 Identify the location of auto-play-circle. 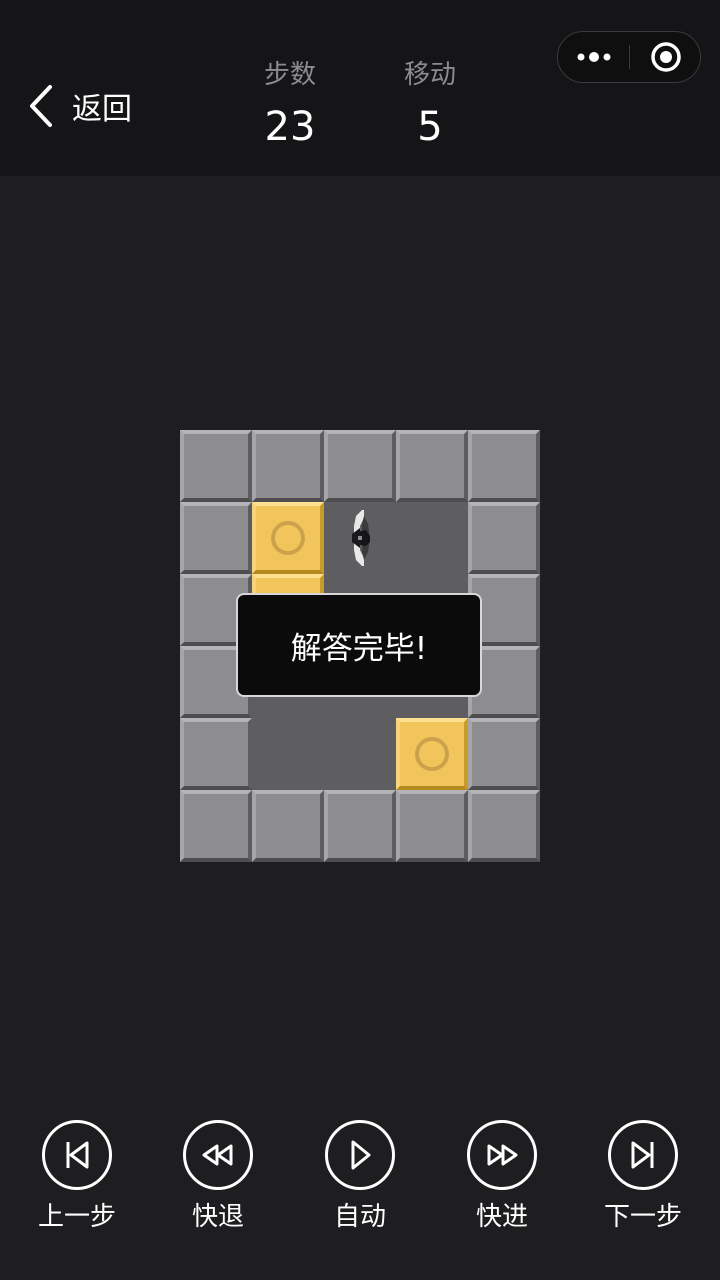
(360, 1155).